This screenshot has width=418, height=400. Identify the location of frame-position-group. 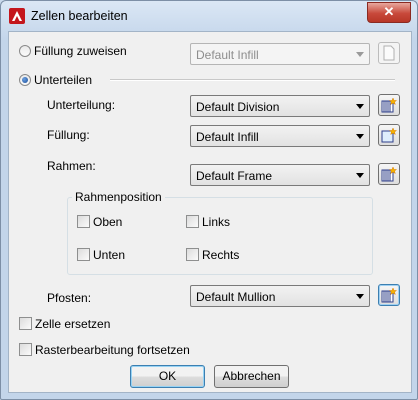
(220, 236).